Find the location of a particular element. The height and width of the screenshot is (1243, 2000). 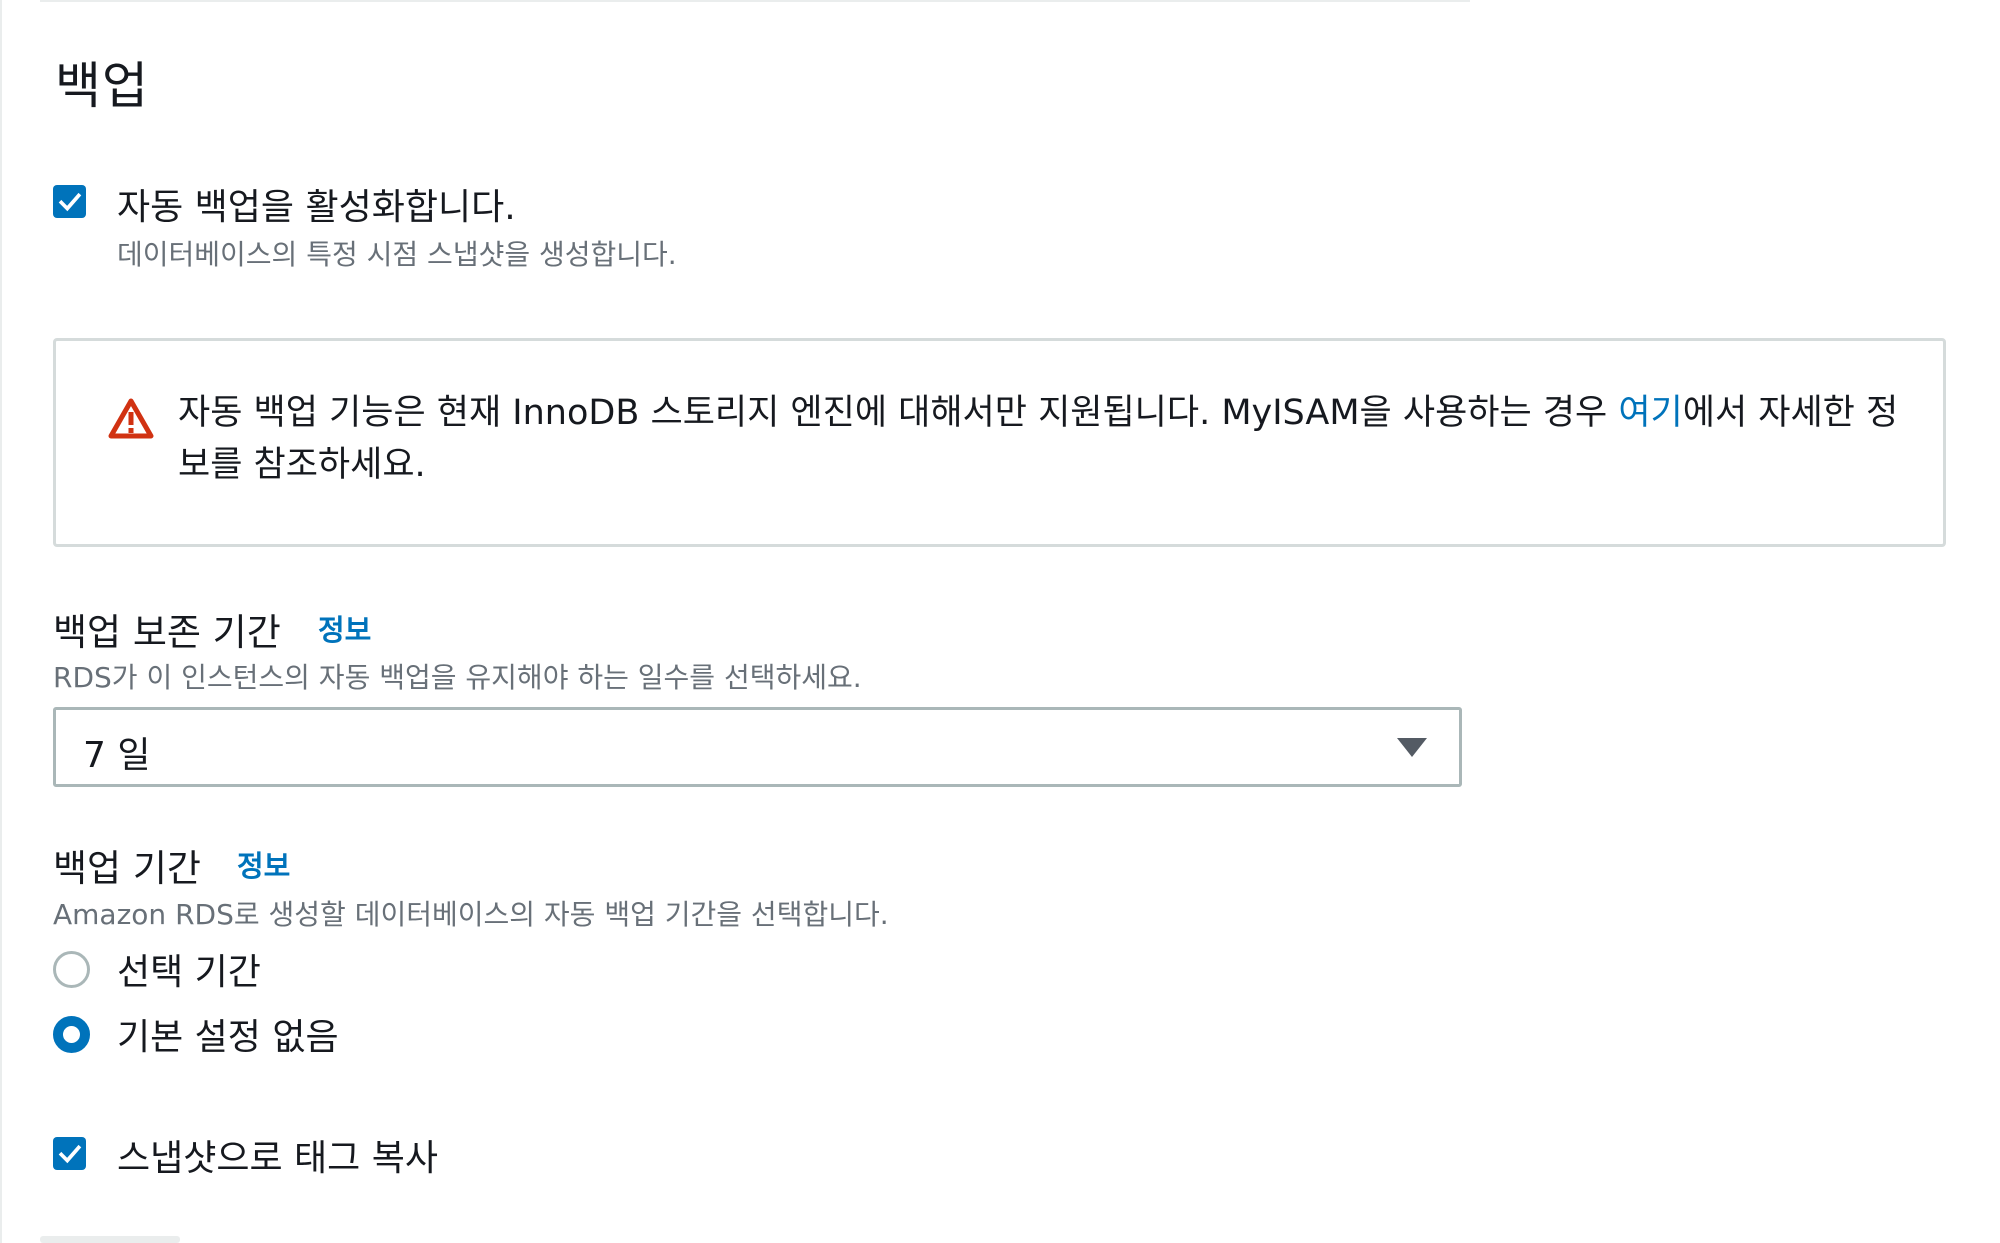

retention-label: 백업 보존 기간 is located at coordinates (167, 632).